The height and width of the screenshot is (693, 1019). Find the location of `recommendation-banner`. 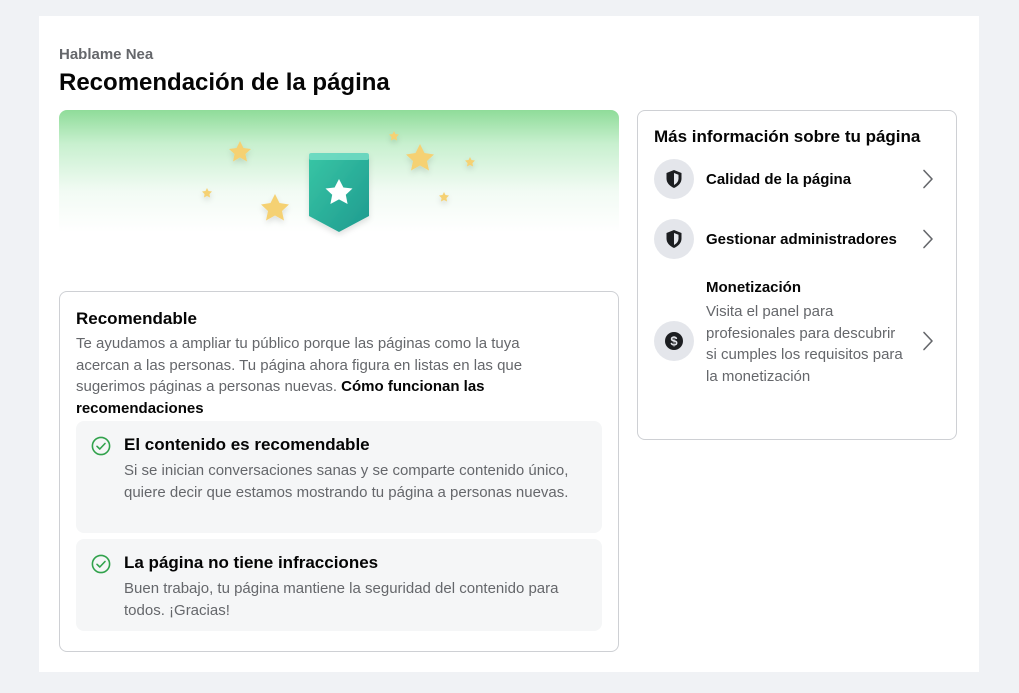

recommendation-banner is located at coordinates (339, 195).